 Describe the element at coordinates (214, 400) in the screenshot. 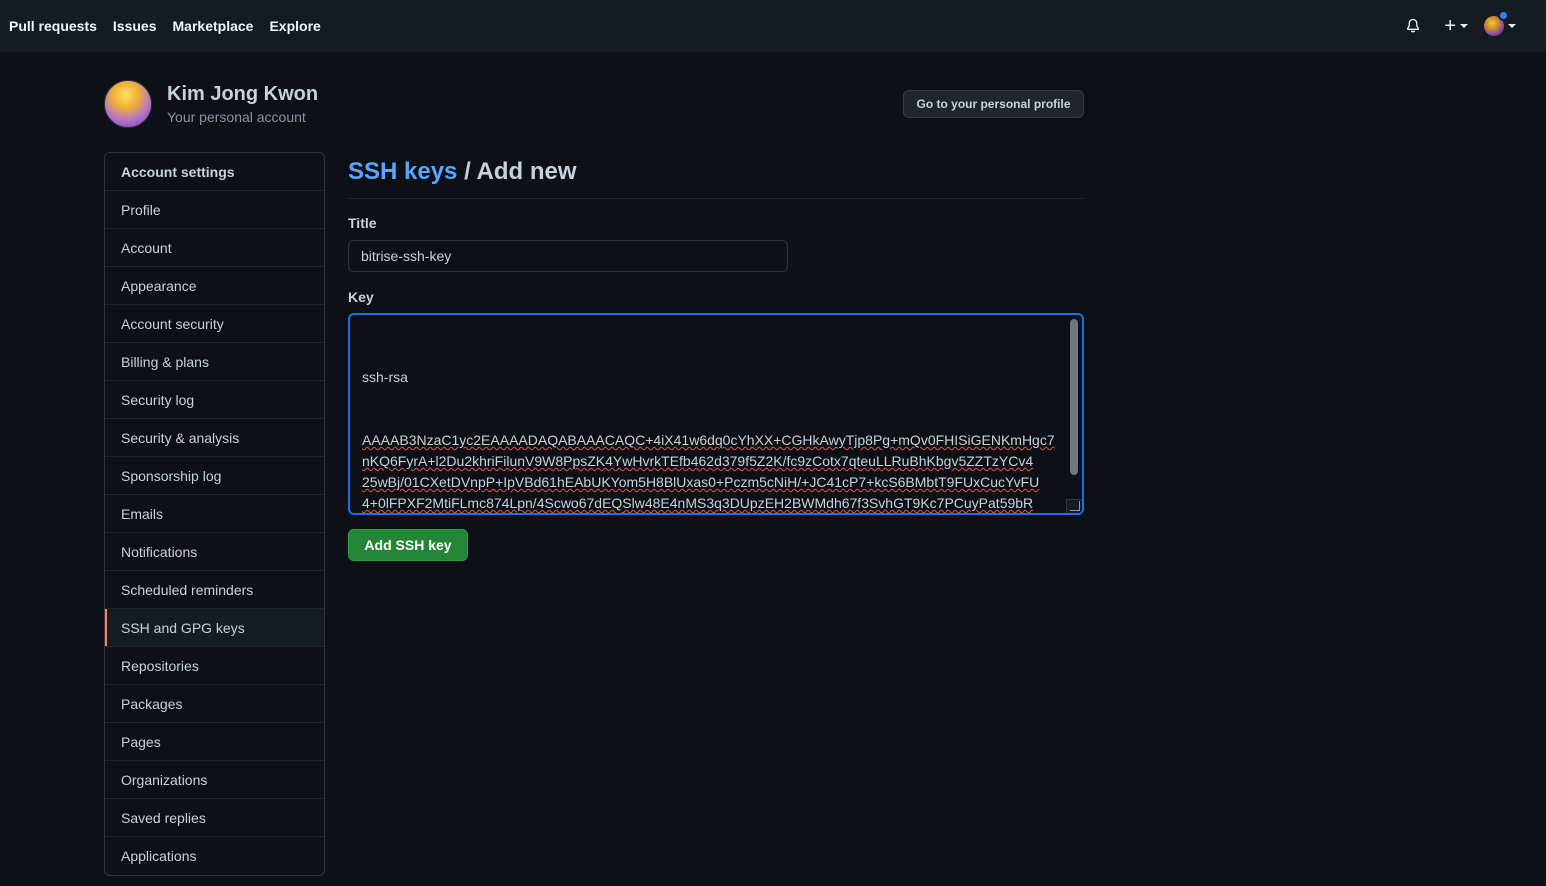

I see `sidebar-item-security-log: Security log` at that location.